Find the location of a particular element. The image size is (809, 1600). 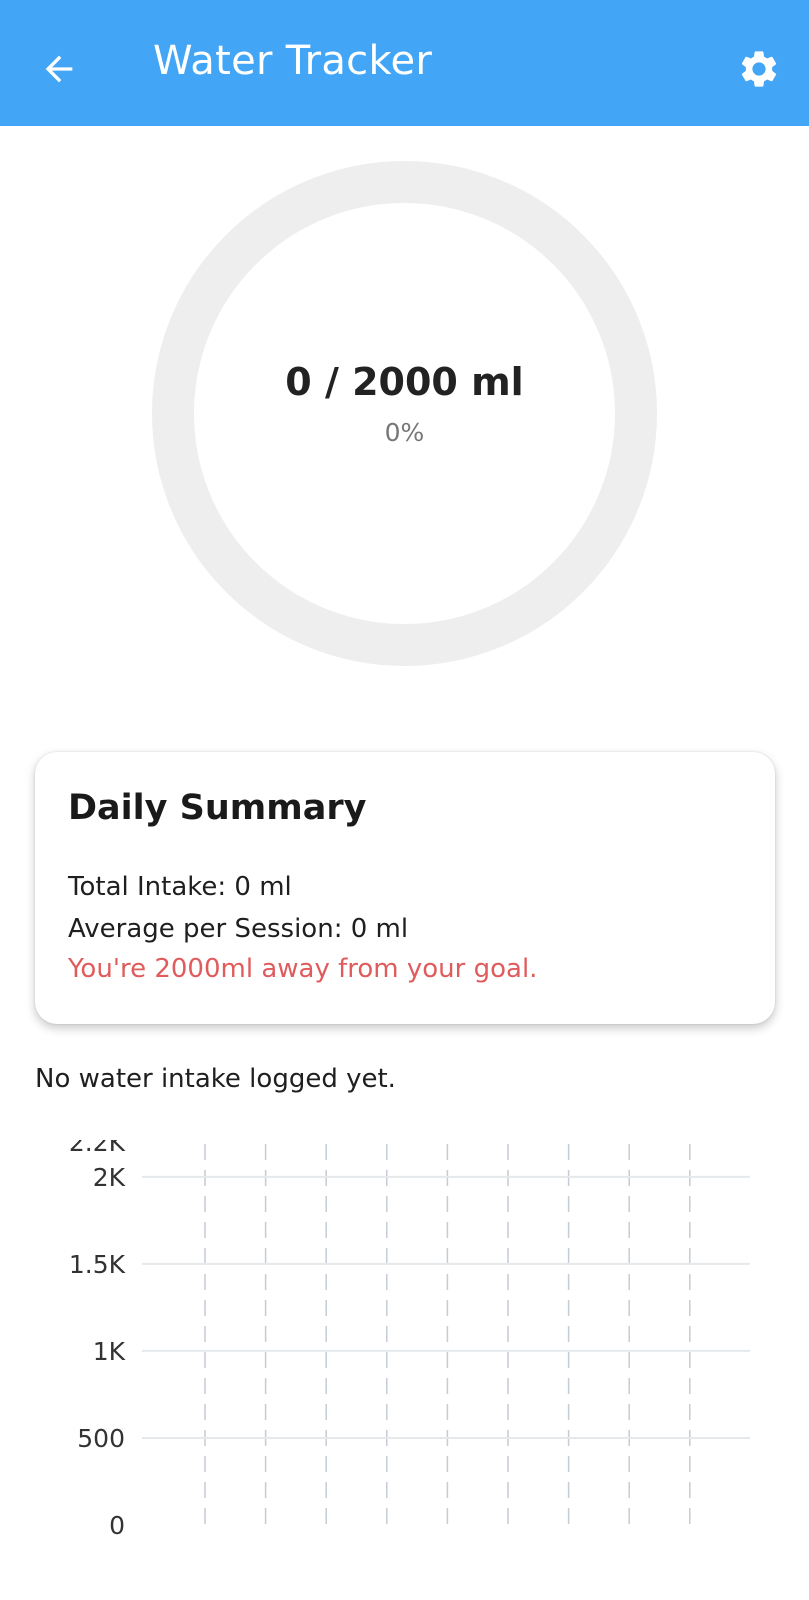

progress-percent: 0% is located at coordinates (404, 432).